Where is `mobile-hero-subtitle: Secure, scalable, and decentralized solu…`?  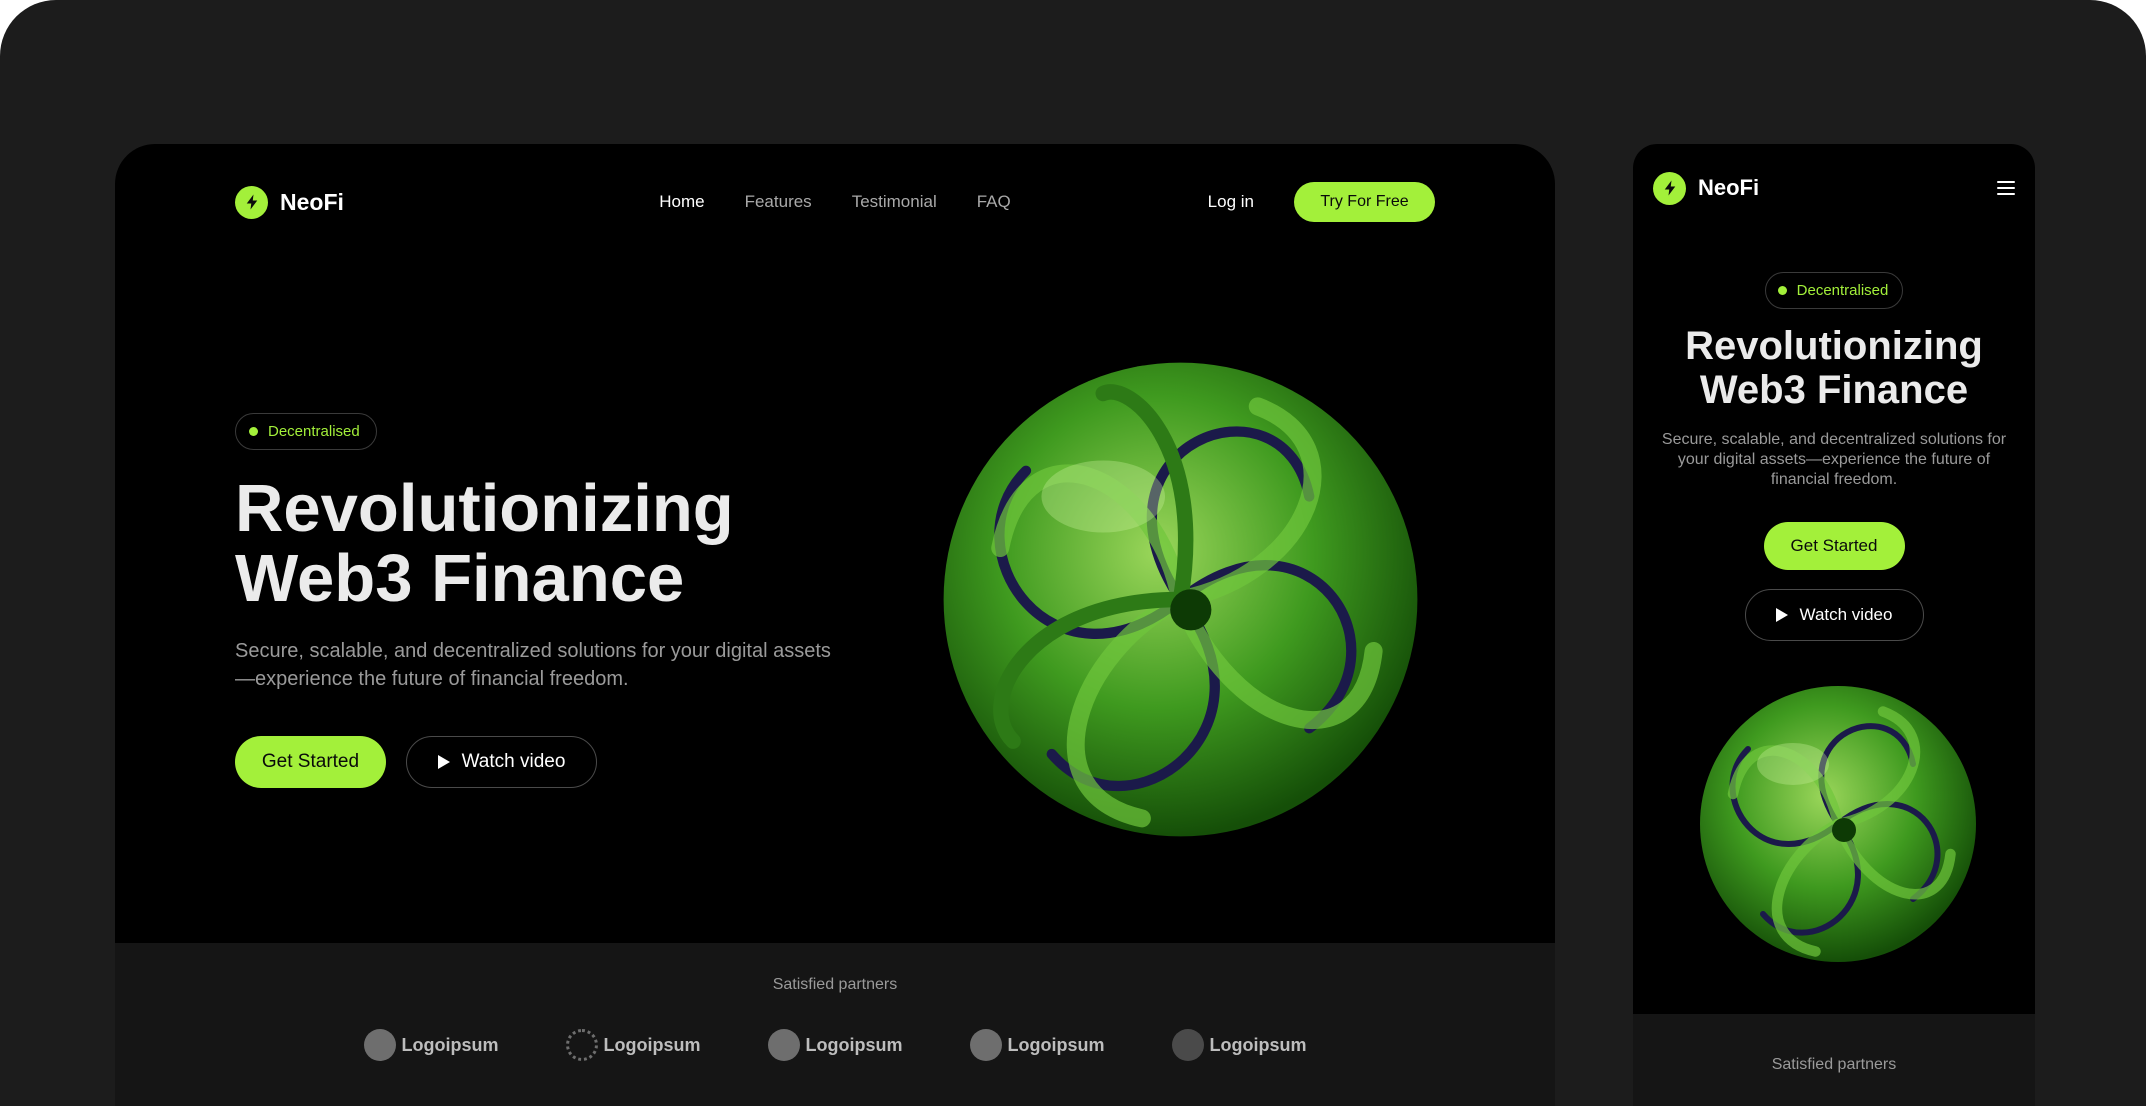
mobile-hero-subtitle: Secure, scalable, and decentralized solu… is located at coordinates (1834, 459).